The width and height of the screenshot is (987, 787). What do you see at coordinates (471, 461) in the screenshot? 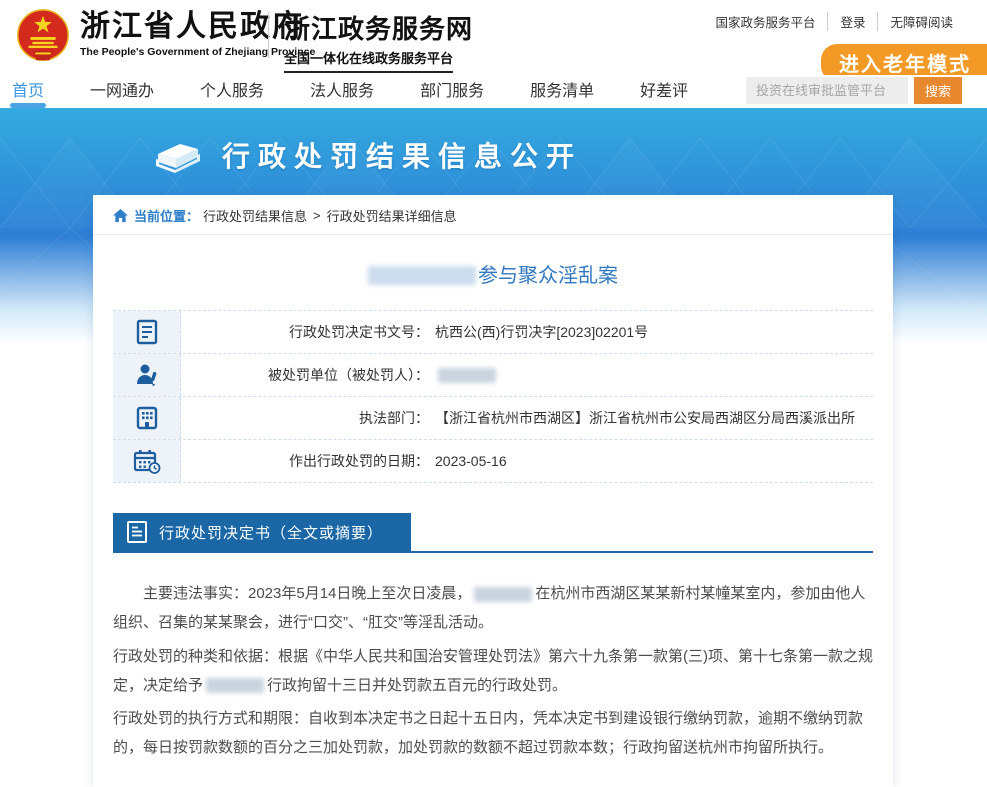
I see `field-value: 2023-05-16` at bounding box center [471, 461].